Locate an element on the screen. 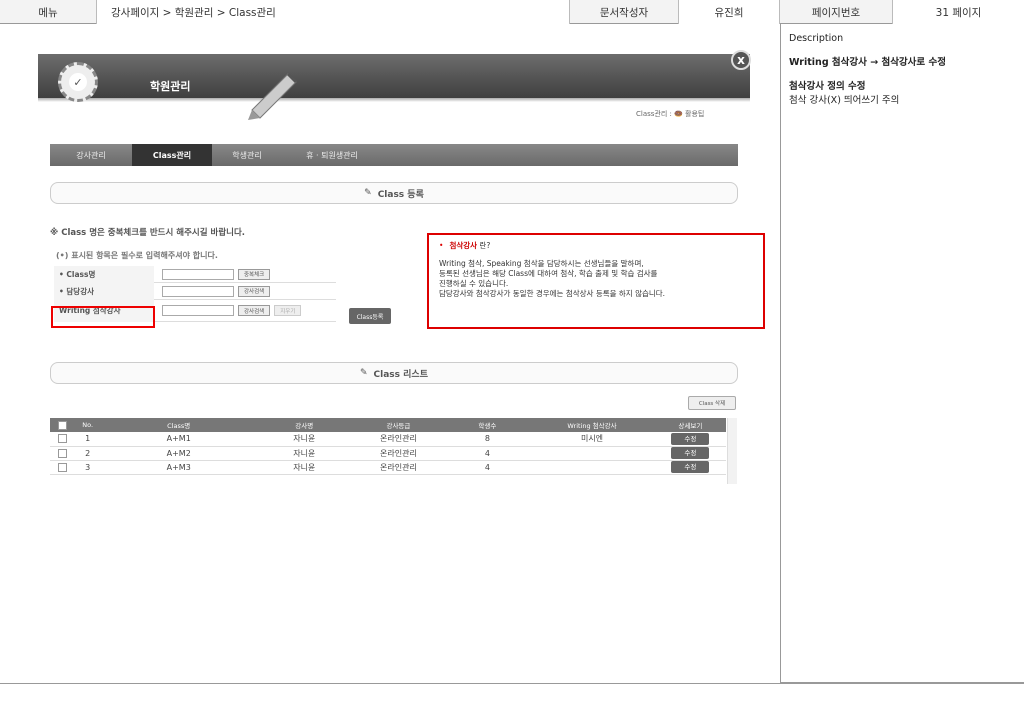  header-shadow is located at coordinates (394, 100).